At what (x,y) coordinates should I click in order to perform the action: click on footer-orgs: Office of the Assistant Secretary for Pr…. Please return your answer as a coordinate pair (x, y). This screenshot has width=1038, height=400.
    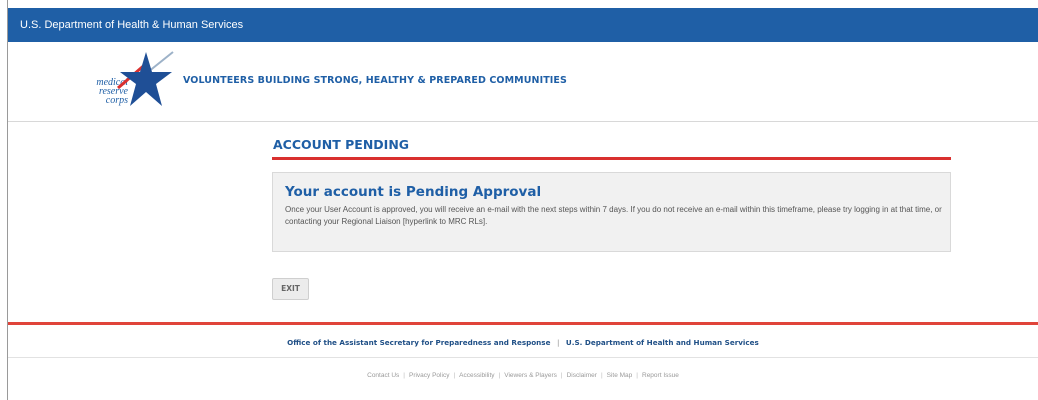
    Looking at the image, I should click on (523, 342).